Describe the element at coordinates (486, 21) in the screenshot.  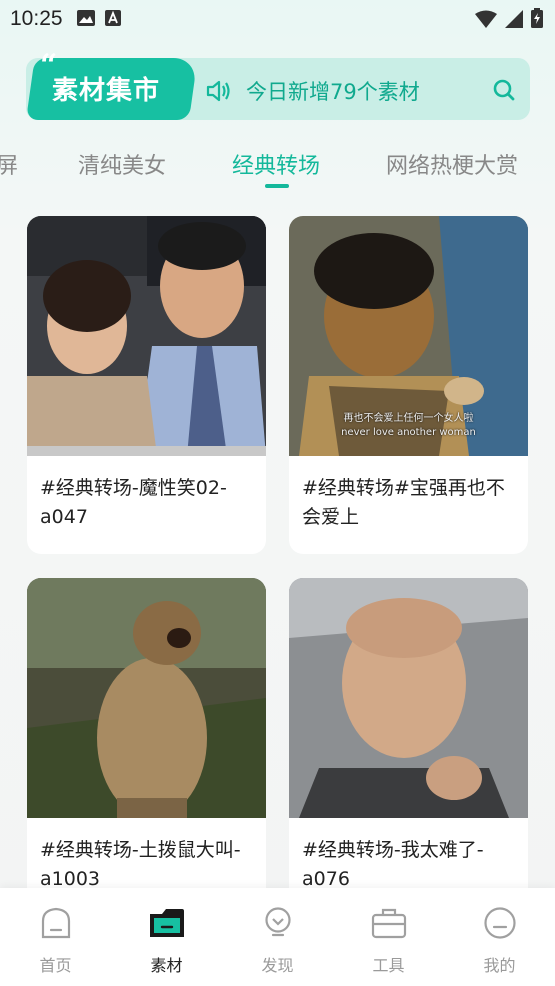
I see `wifi-icon` at that location.